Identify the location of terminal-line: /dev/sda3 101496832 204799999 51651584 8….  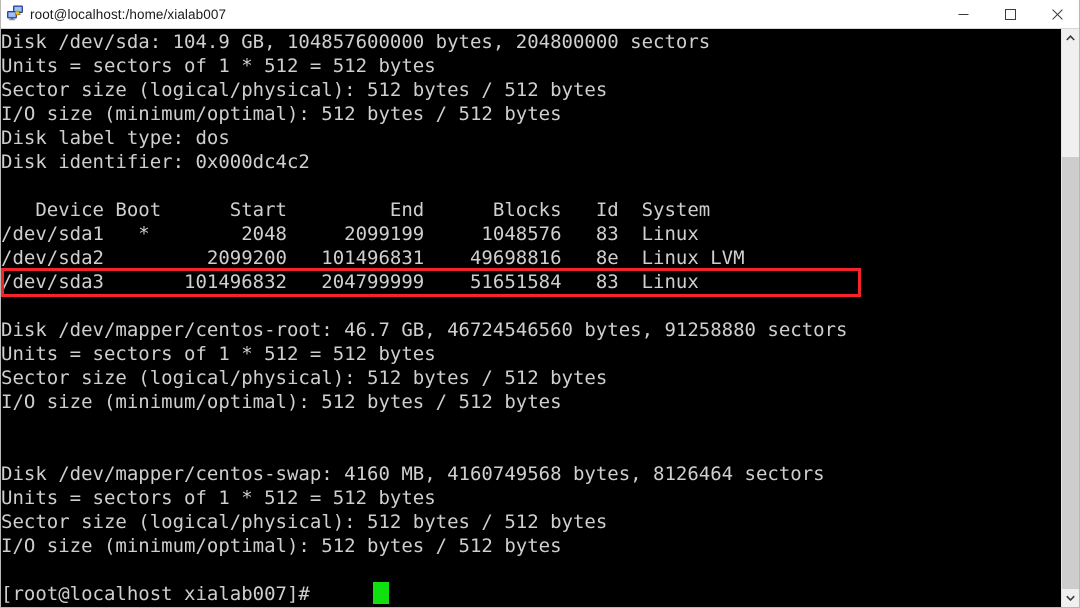
(350, 282).